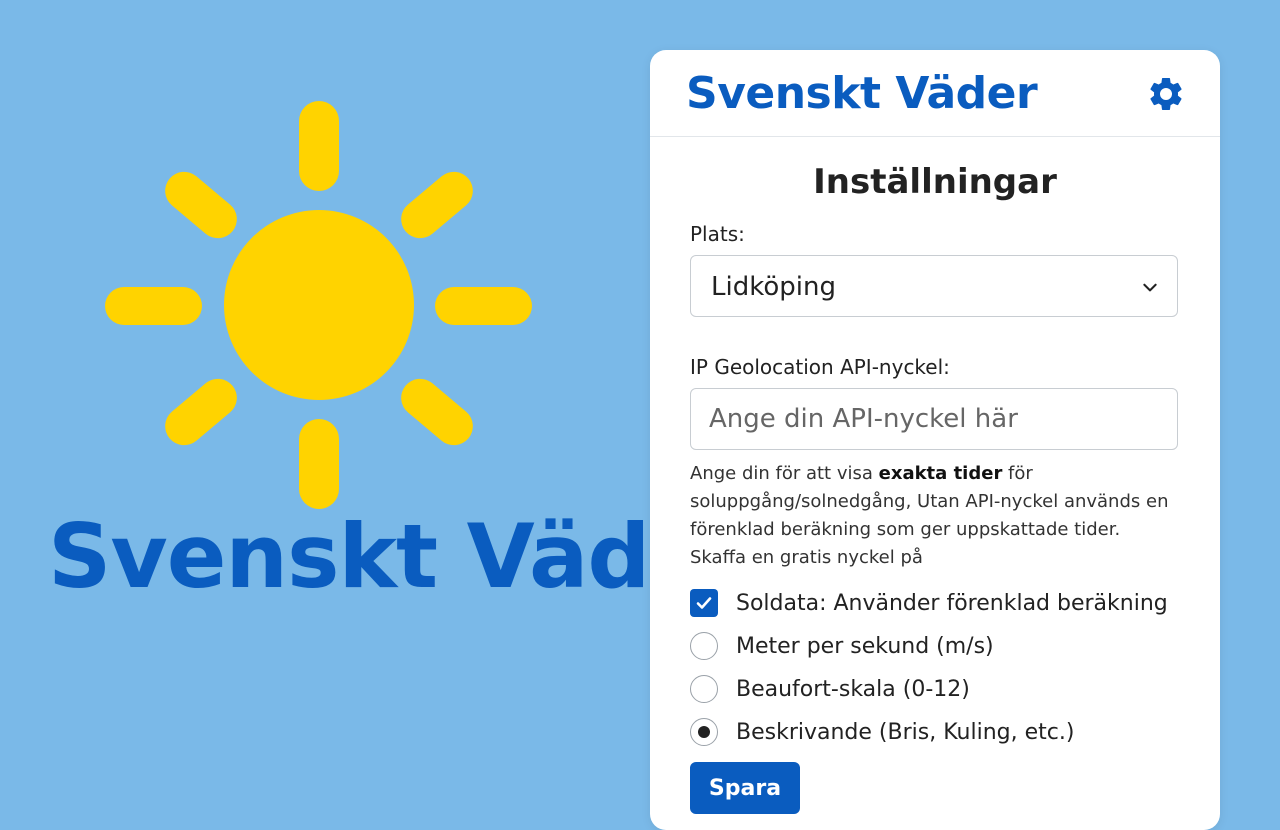  I want to click on promo-title: Svenskt Väder, so click(399, 556).